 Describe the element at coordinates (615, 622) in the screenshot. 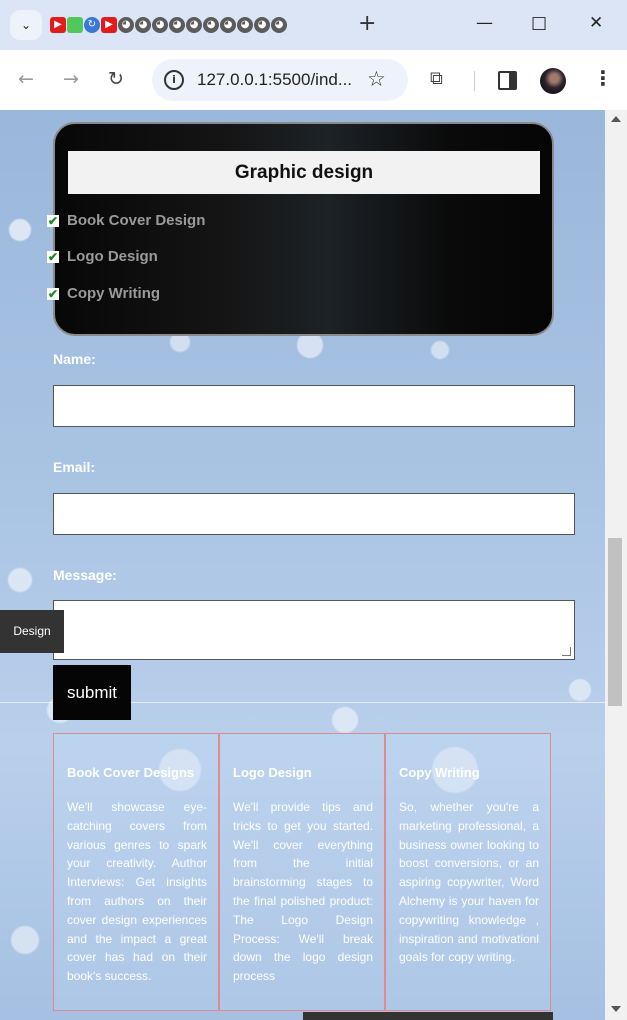

I see `scrollbar-thumb` at that location.